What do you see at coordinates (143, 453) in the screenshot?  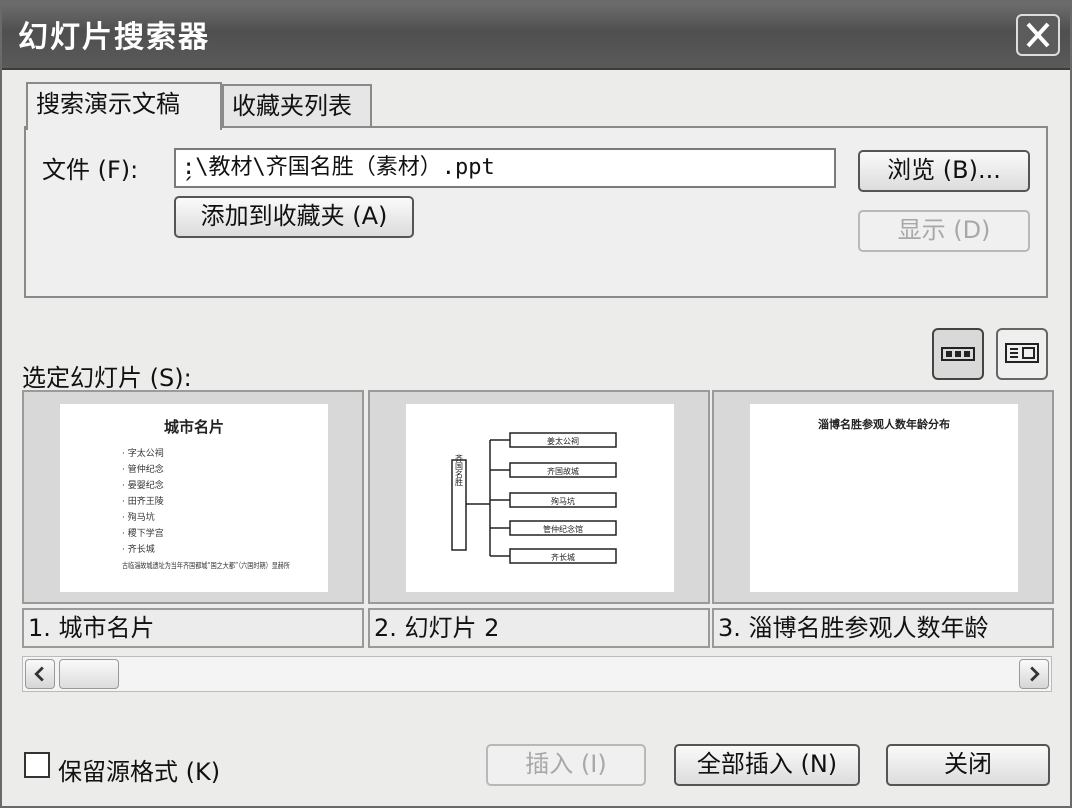 I see `slide-1-bullet: · 字太公祠` at bounding box center [143, 453].